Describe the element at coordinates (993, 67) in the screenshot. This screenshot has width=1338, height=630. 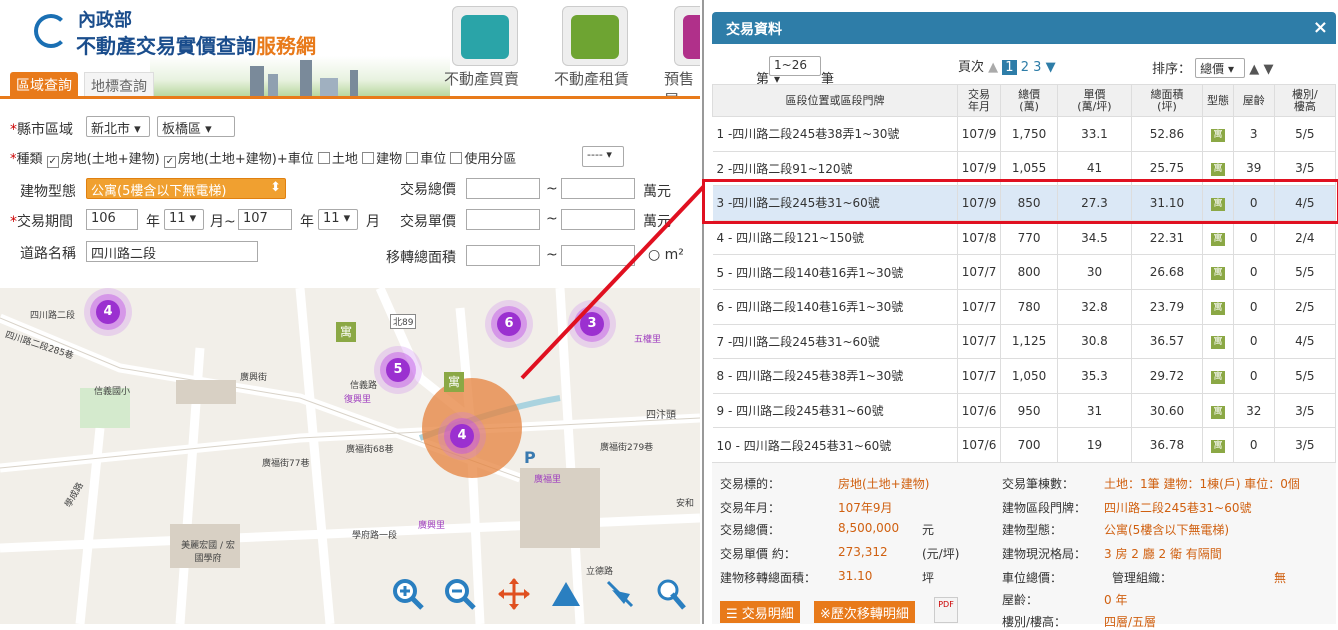
I see `prev-page-icon: ▲` at that location.